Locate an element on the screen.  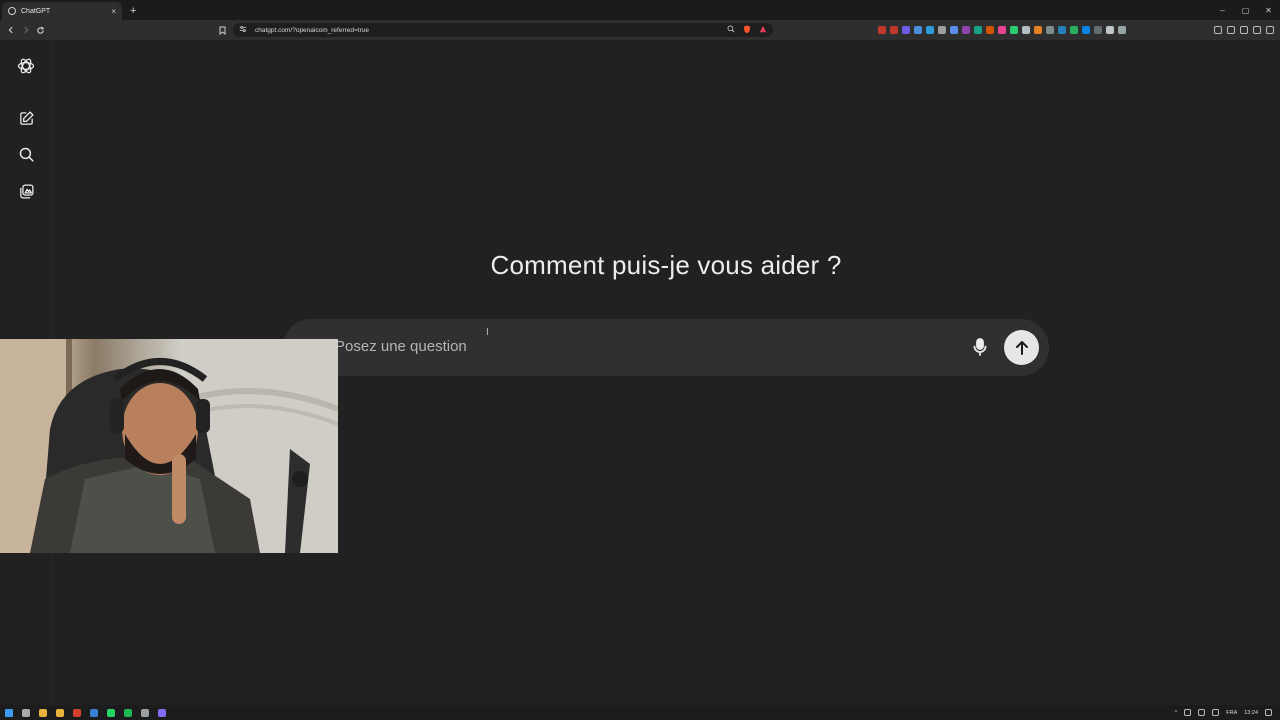
os-taskbar: ^ FRA 13:24 is located at coordinates (640, 712).